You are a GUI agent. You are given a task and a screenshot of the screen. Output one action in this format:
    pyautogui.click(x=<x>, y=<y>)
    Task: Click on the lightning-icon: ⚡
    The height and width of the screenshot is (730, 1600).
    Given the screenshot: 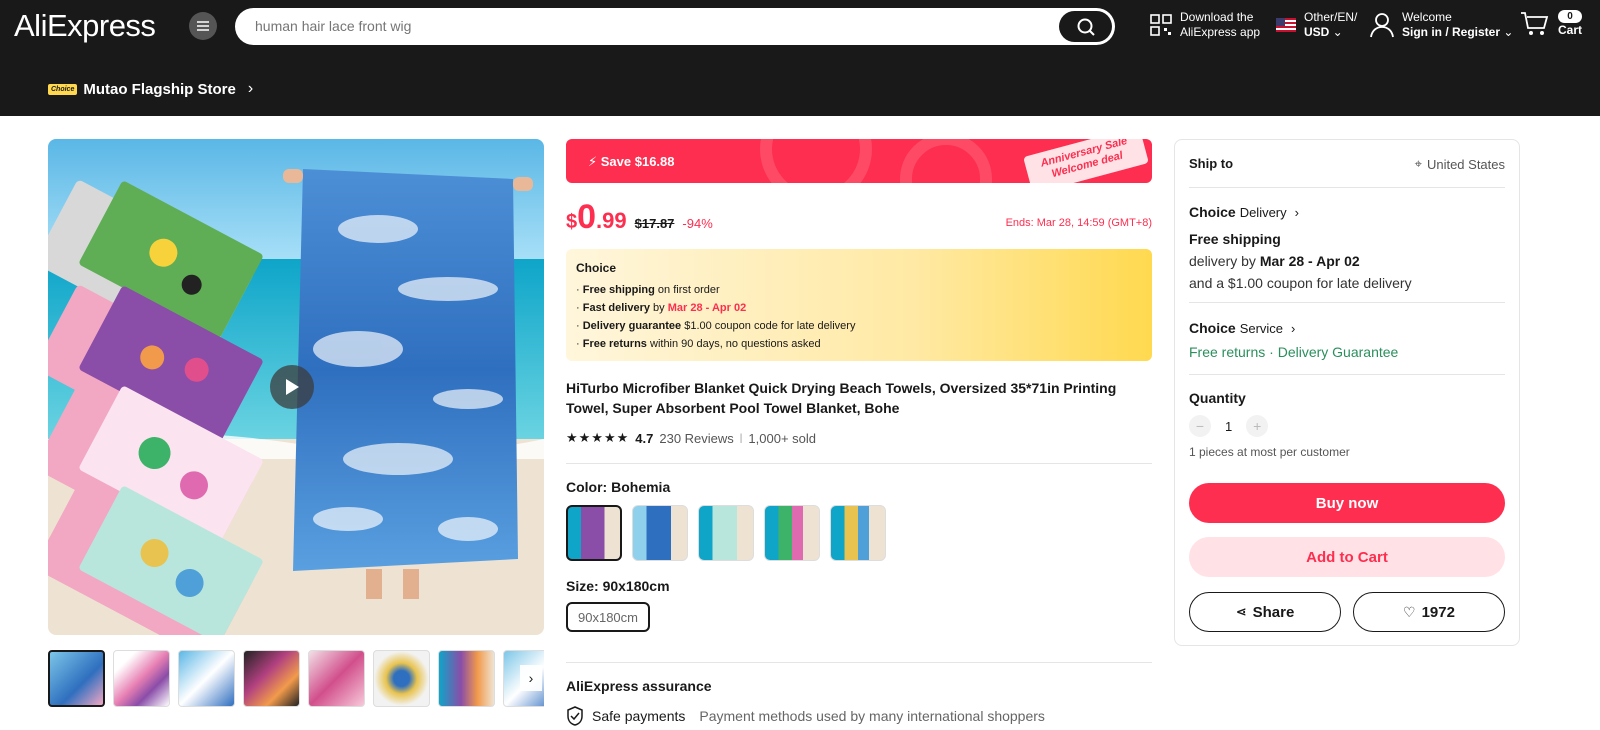 What is the action you would take?
    pyautogui.click(x=593, y=161)
    